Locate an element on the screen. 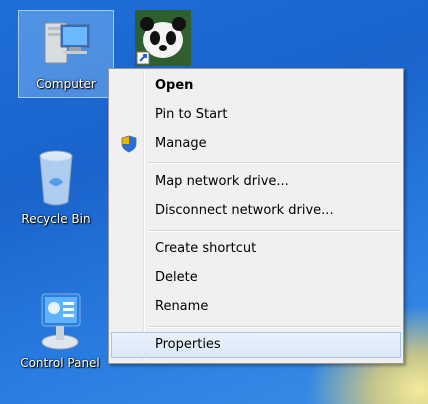  menu-item-label: Open is located at coordinates (174, 85).